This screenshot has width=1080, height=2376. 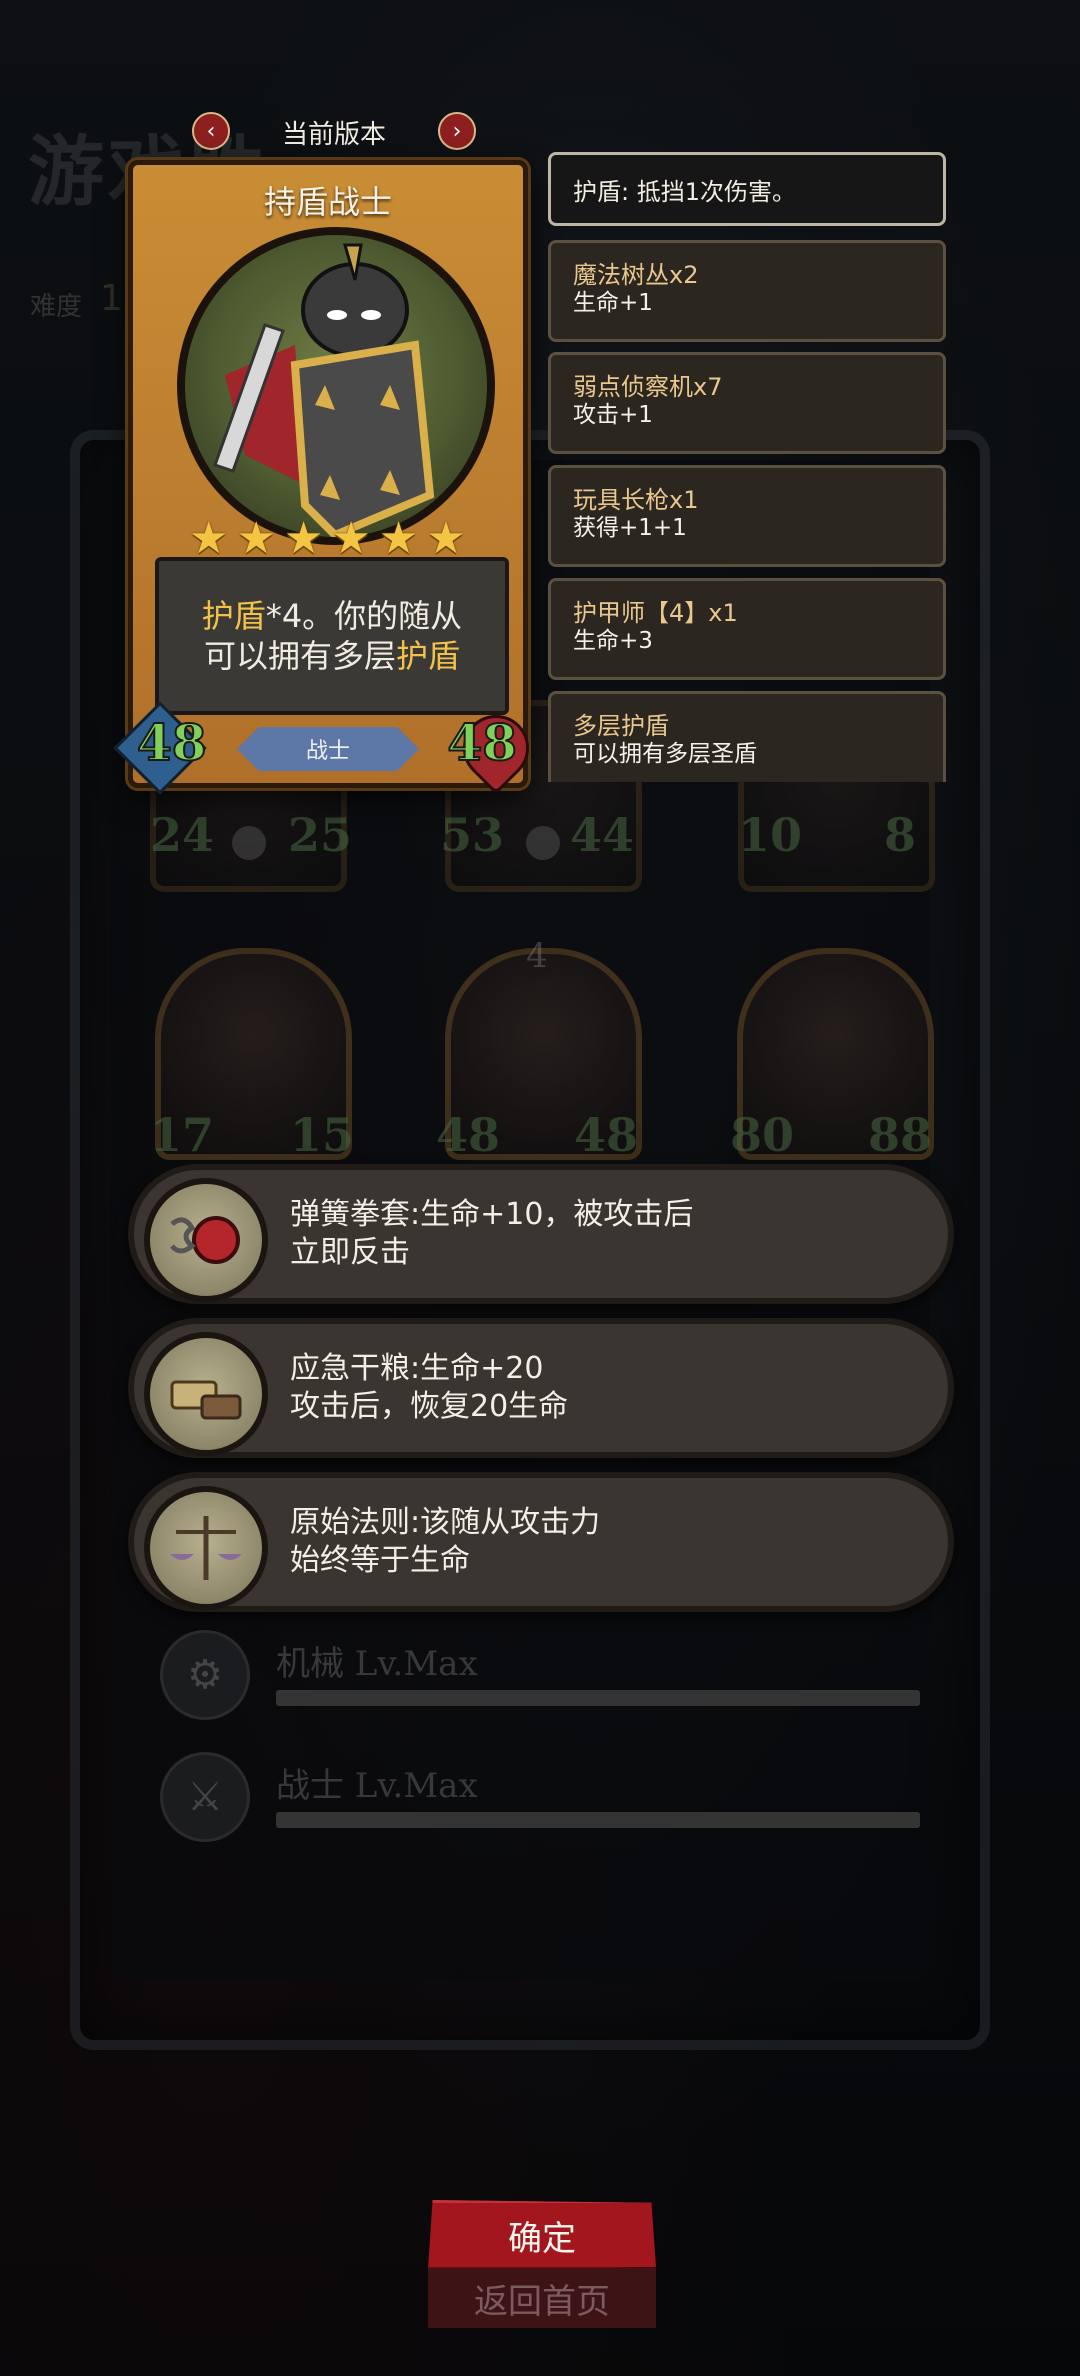 I want to click on effect-body: 攻击+1, so click(x=613, y=415).